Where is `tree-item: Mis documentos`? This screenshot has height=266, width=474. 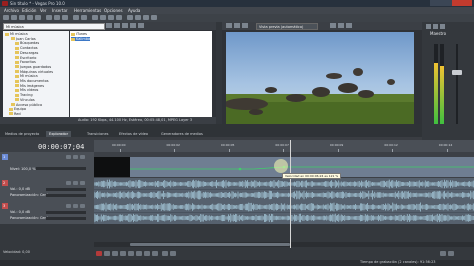 tree-item: Mis documentos is located at coordinates (32, 81).